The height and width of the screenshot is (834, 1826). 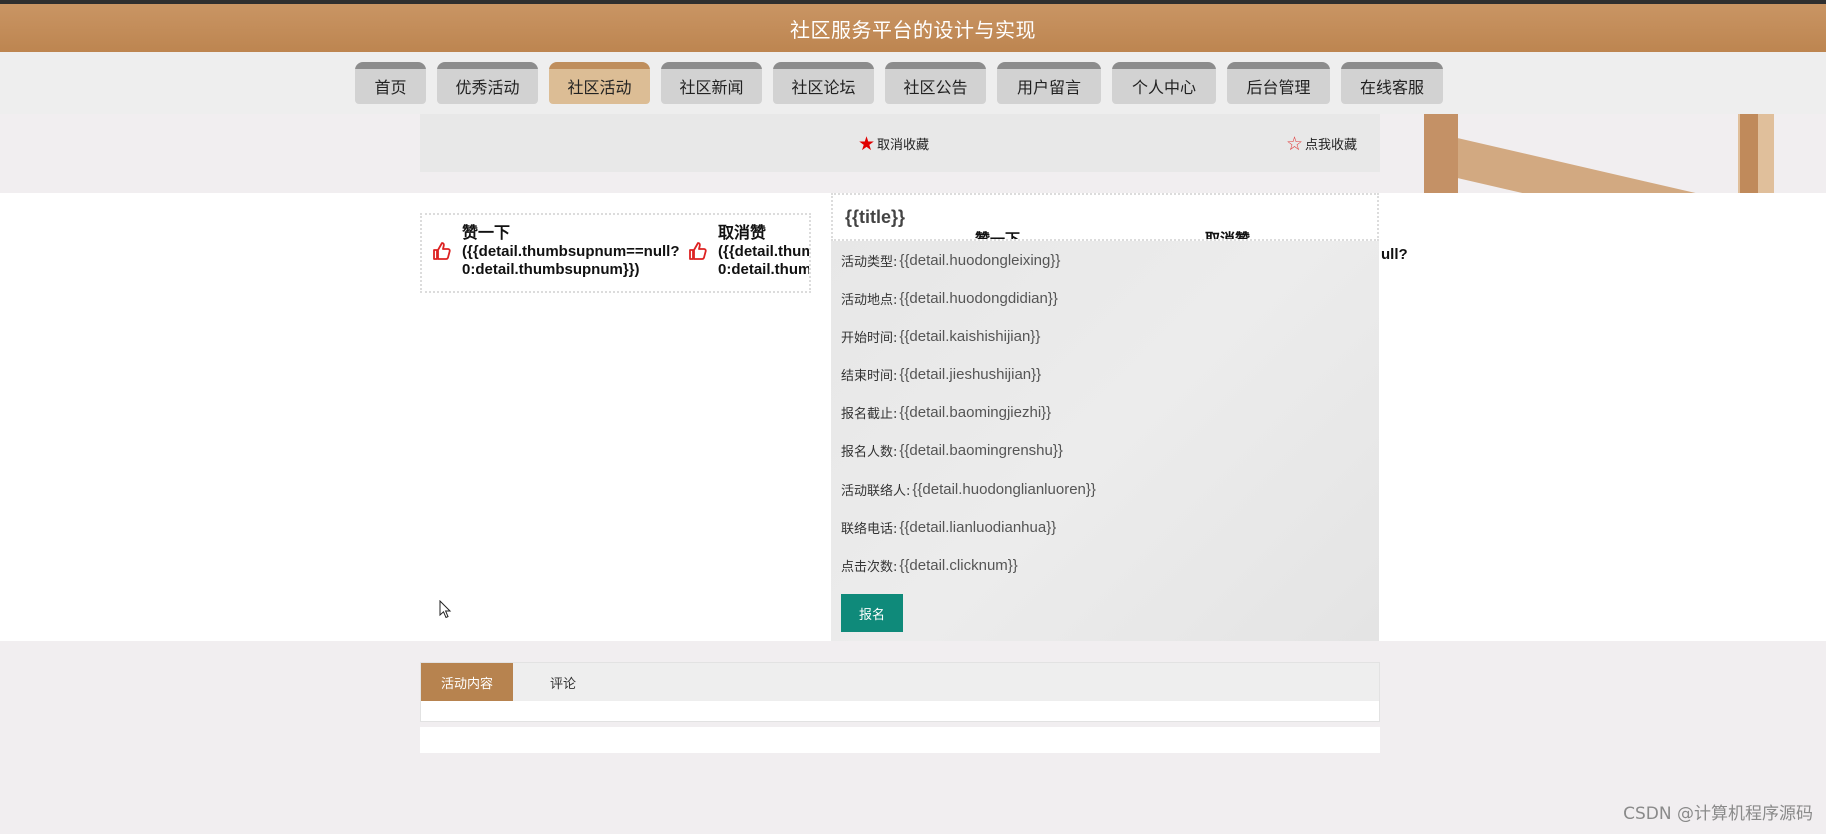 I want to click on overflow-text-tail: ull?, so click(x=1394, y=254).